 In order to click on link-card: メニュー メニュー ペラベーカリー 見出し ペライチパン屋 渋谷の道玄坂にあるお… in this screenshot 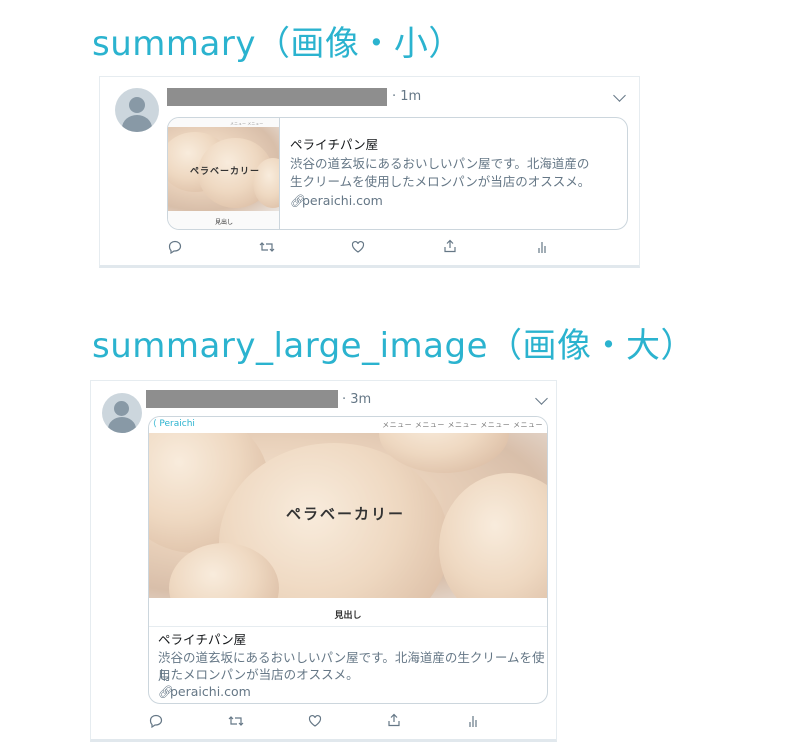, I will do `click(397, 173)`.